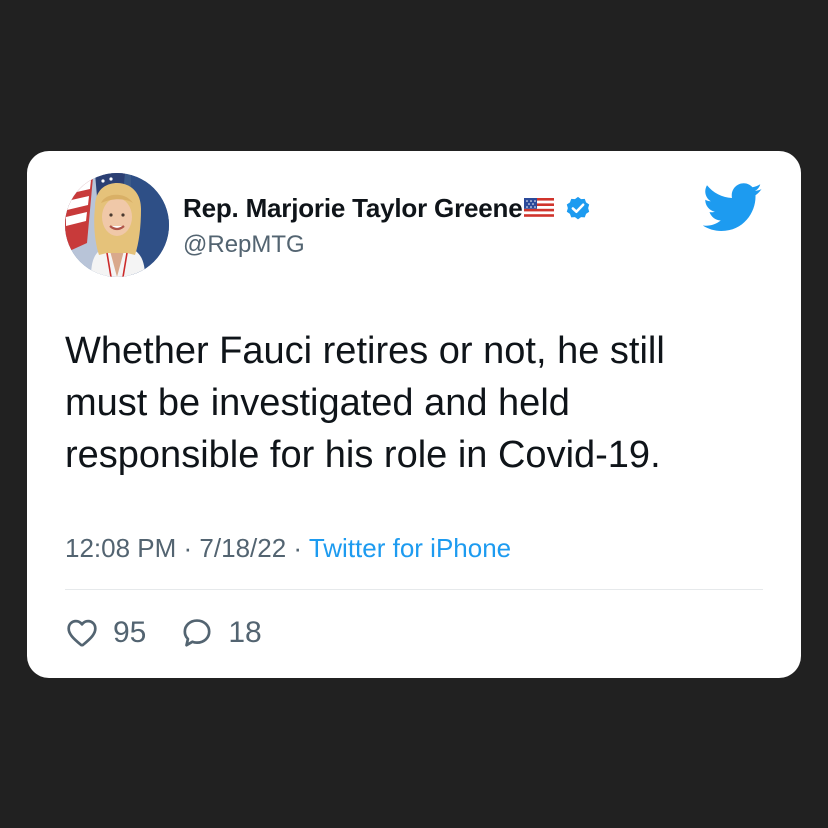  What do you see at coordinates (288, 548) in the screenshot?
I see `tweet-meta: 12:08 PM · 7/18/22 · Twitter for iPhone` at bounding box center [288, 548].